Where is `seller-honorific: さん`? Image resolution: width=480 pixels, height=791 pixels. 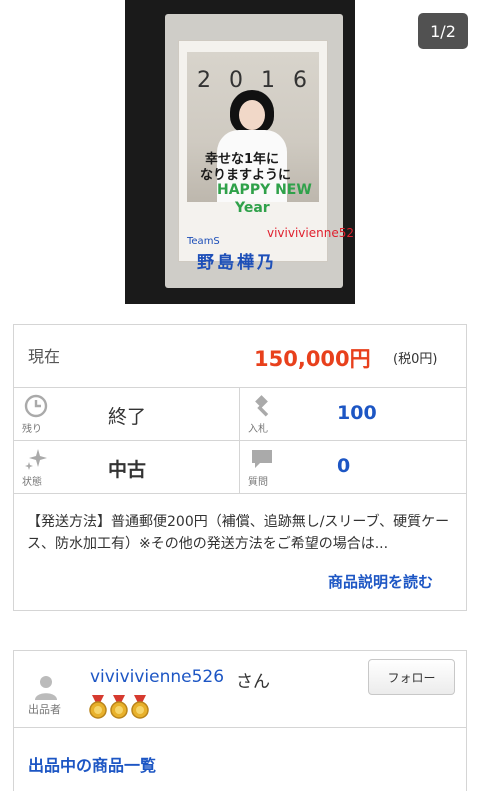
seller-honorific: さん is located at coordinates (253, 682).